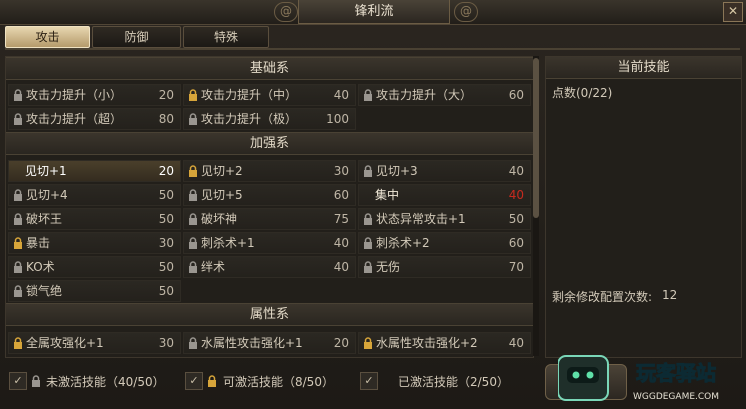  I want to click on window-title: 锋利流, so click(374, 12).